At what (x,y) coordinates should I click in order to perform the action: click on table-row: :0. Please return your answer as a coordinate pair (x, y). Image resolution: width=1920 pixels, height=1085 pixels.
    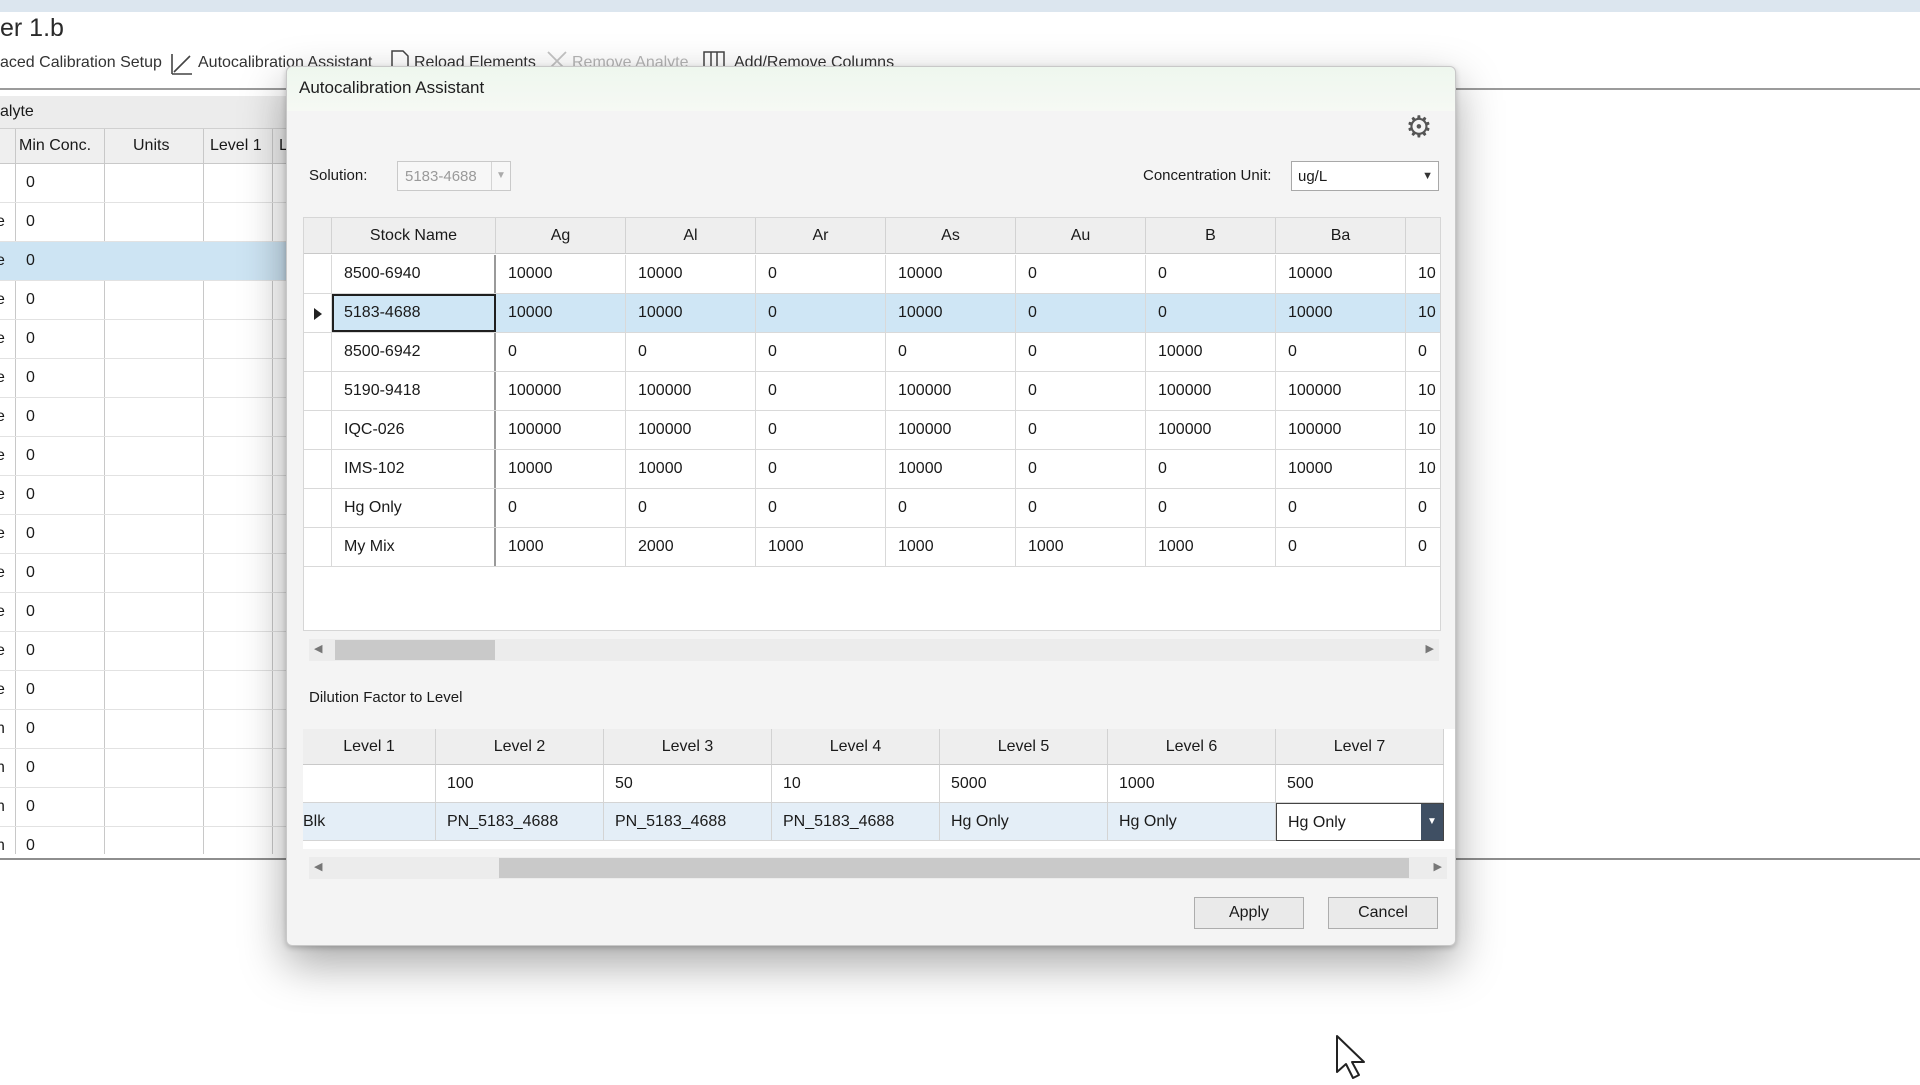
    Looking at the image, I should click on (145, 183).